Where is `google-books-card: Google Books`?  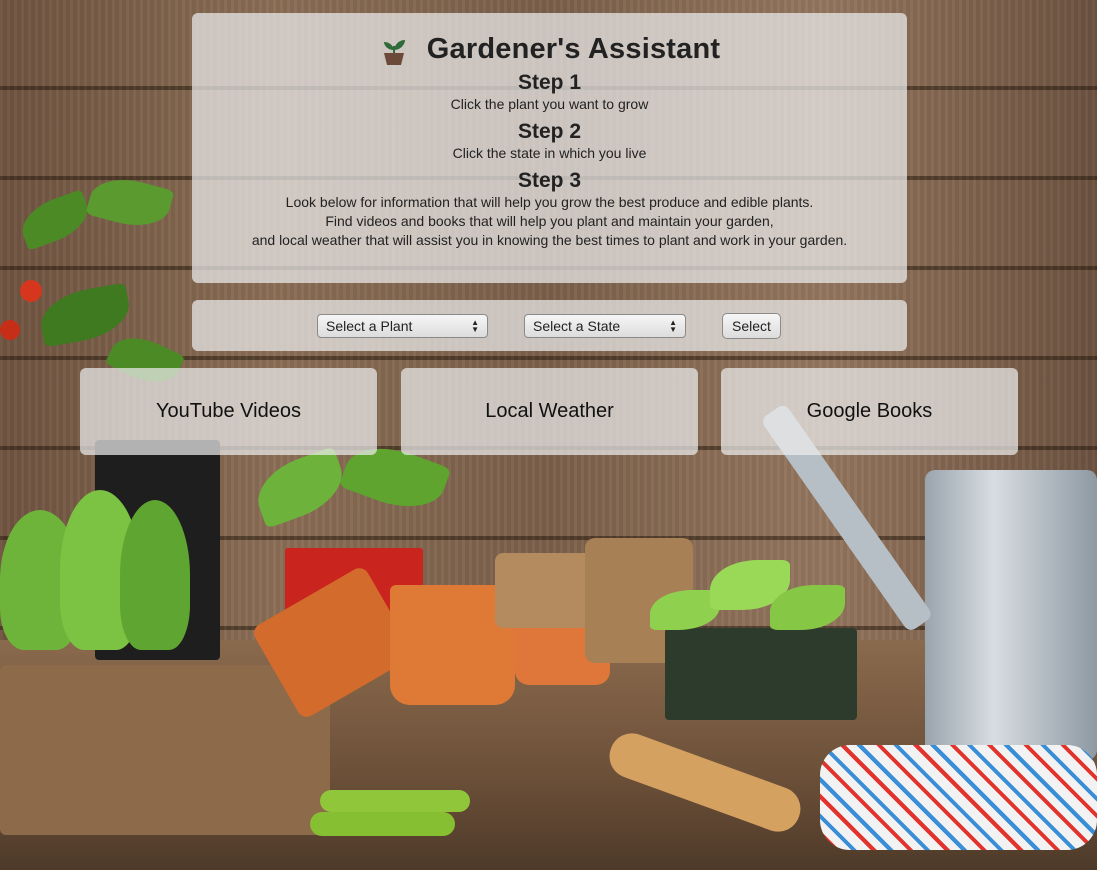 google-books-card: Google Books is located at coordinates (869, 411).